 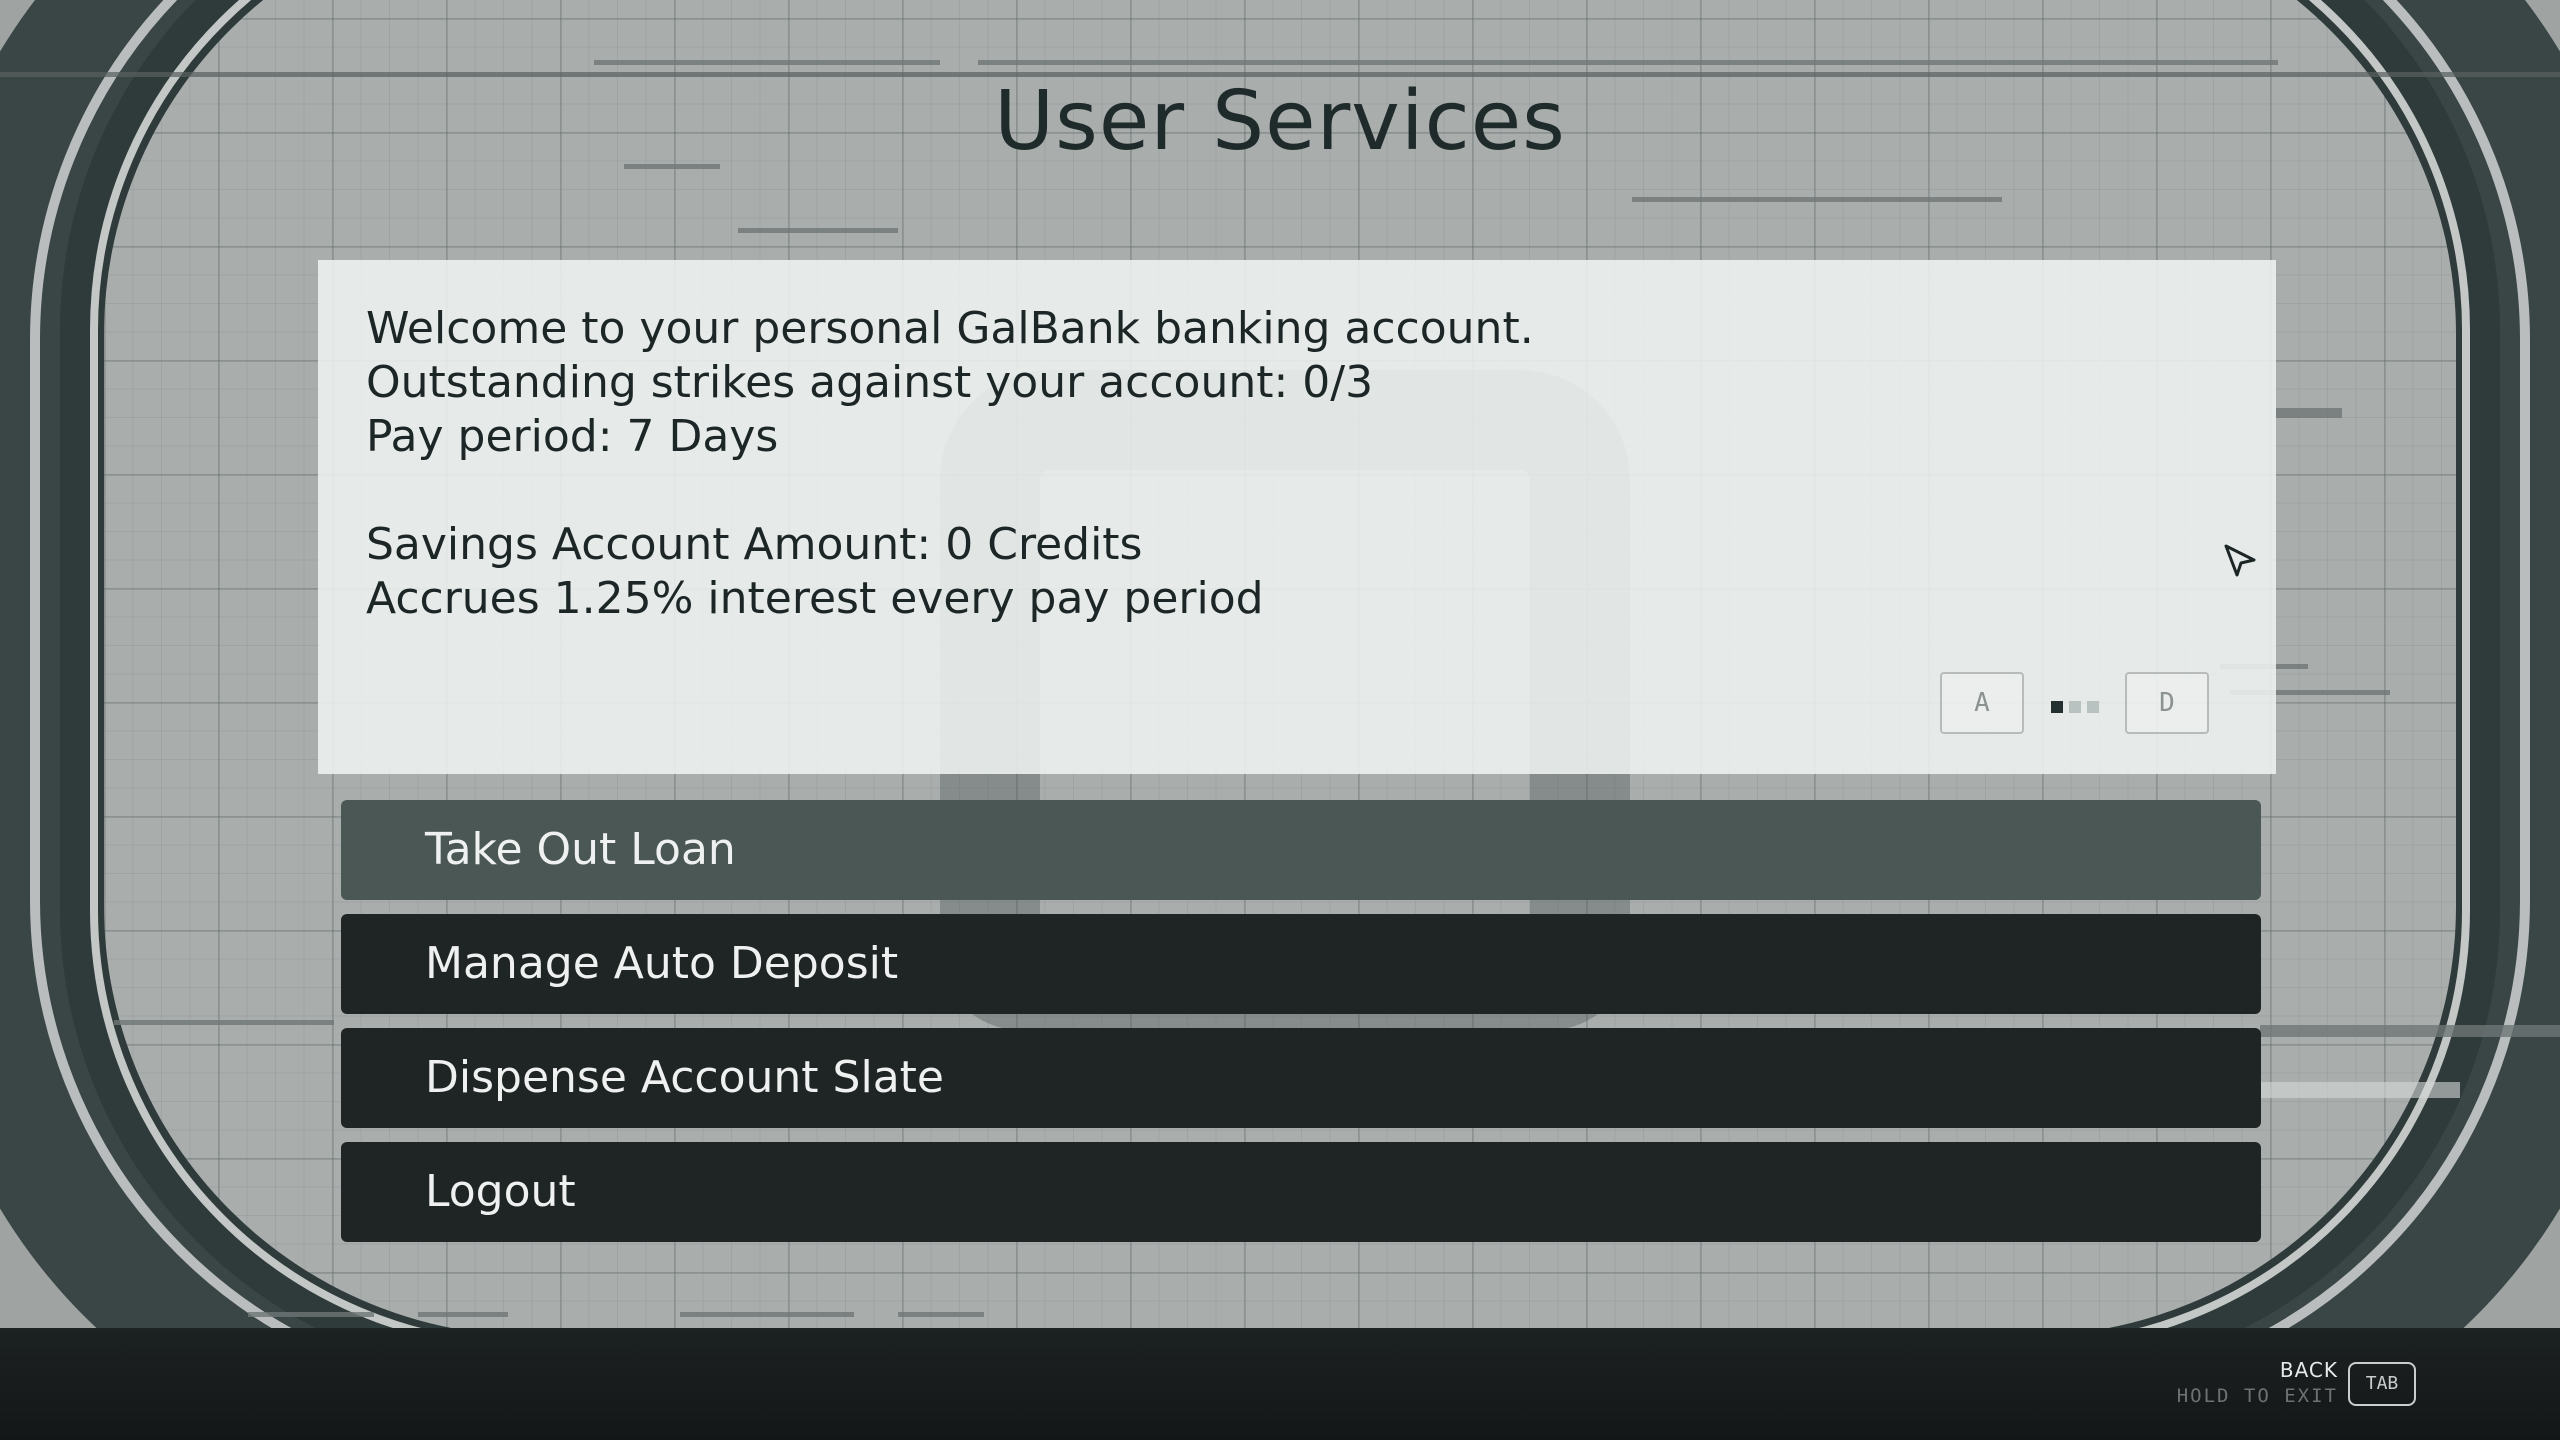 What do you see at coordinates (1280, 1384) in the screenshot?
I see `bottom-hint-bar` at bounding box center [1280, 1384].